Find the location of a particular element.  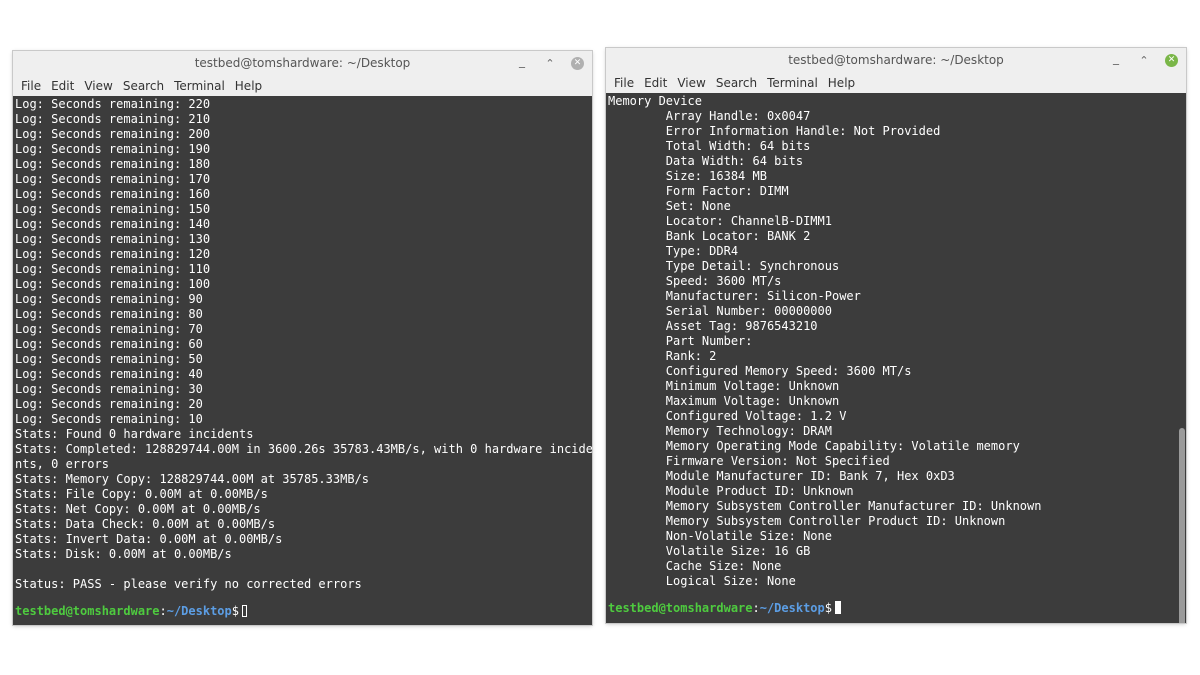

terminal-line: Log: Seconds remaining: 100 is located at coordinates (113, 284).